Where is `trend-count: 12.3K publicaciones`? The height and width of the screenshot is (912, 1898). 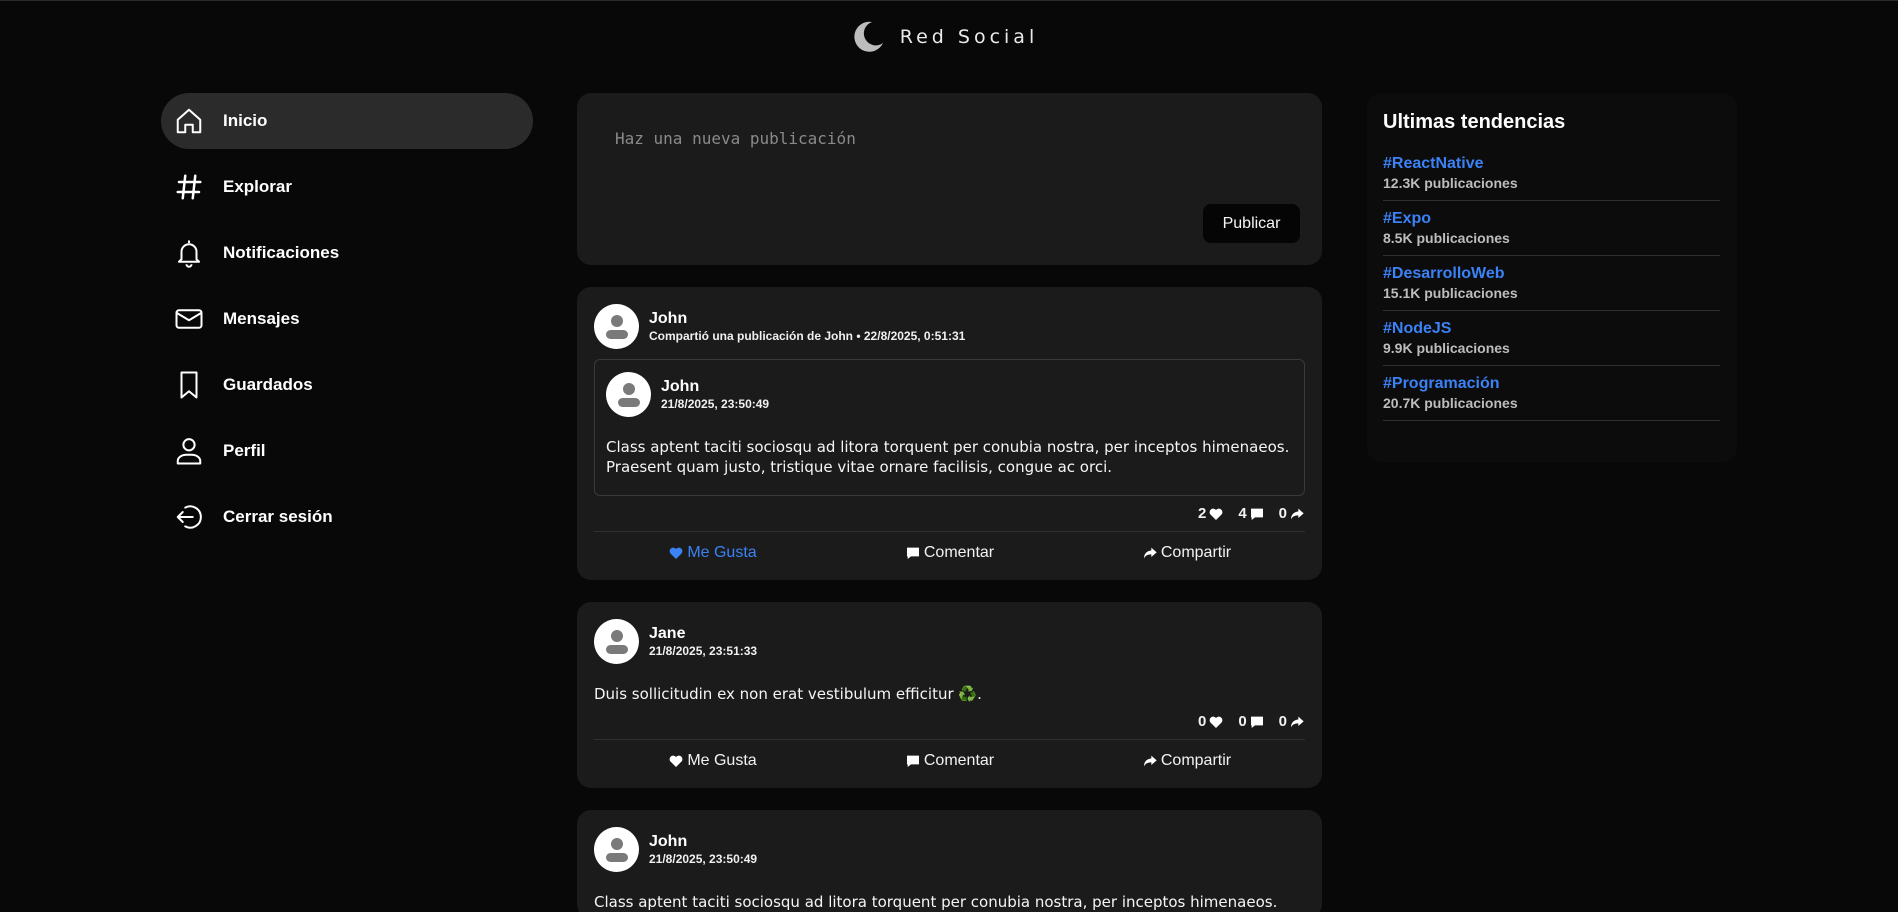 trend-count: 12.3K publicaciones is located at coordinates (1450, 183).